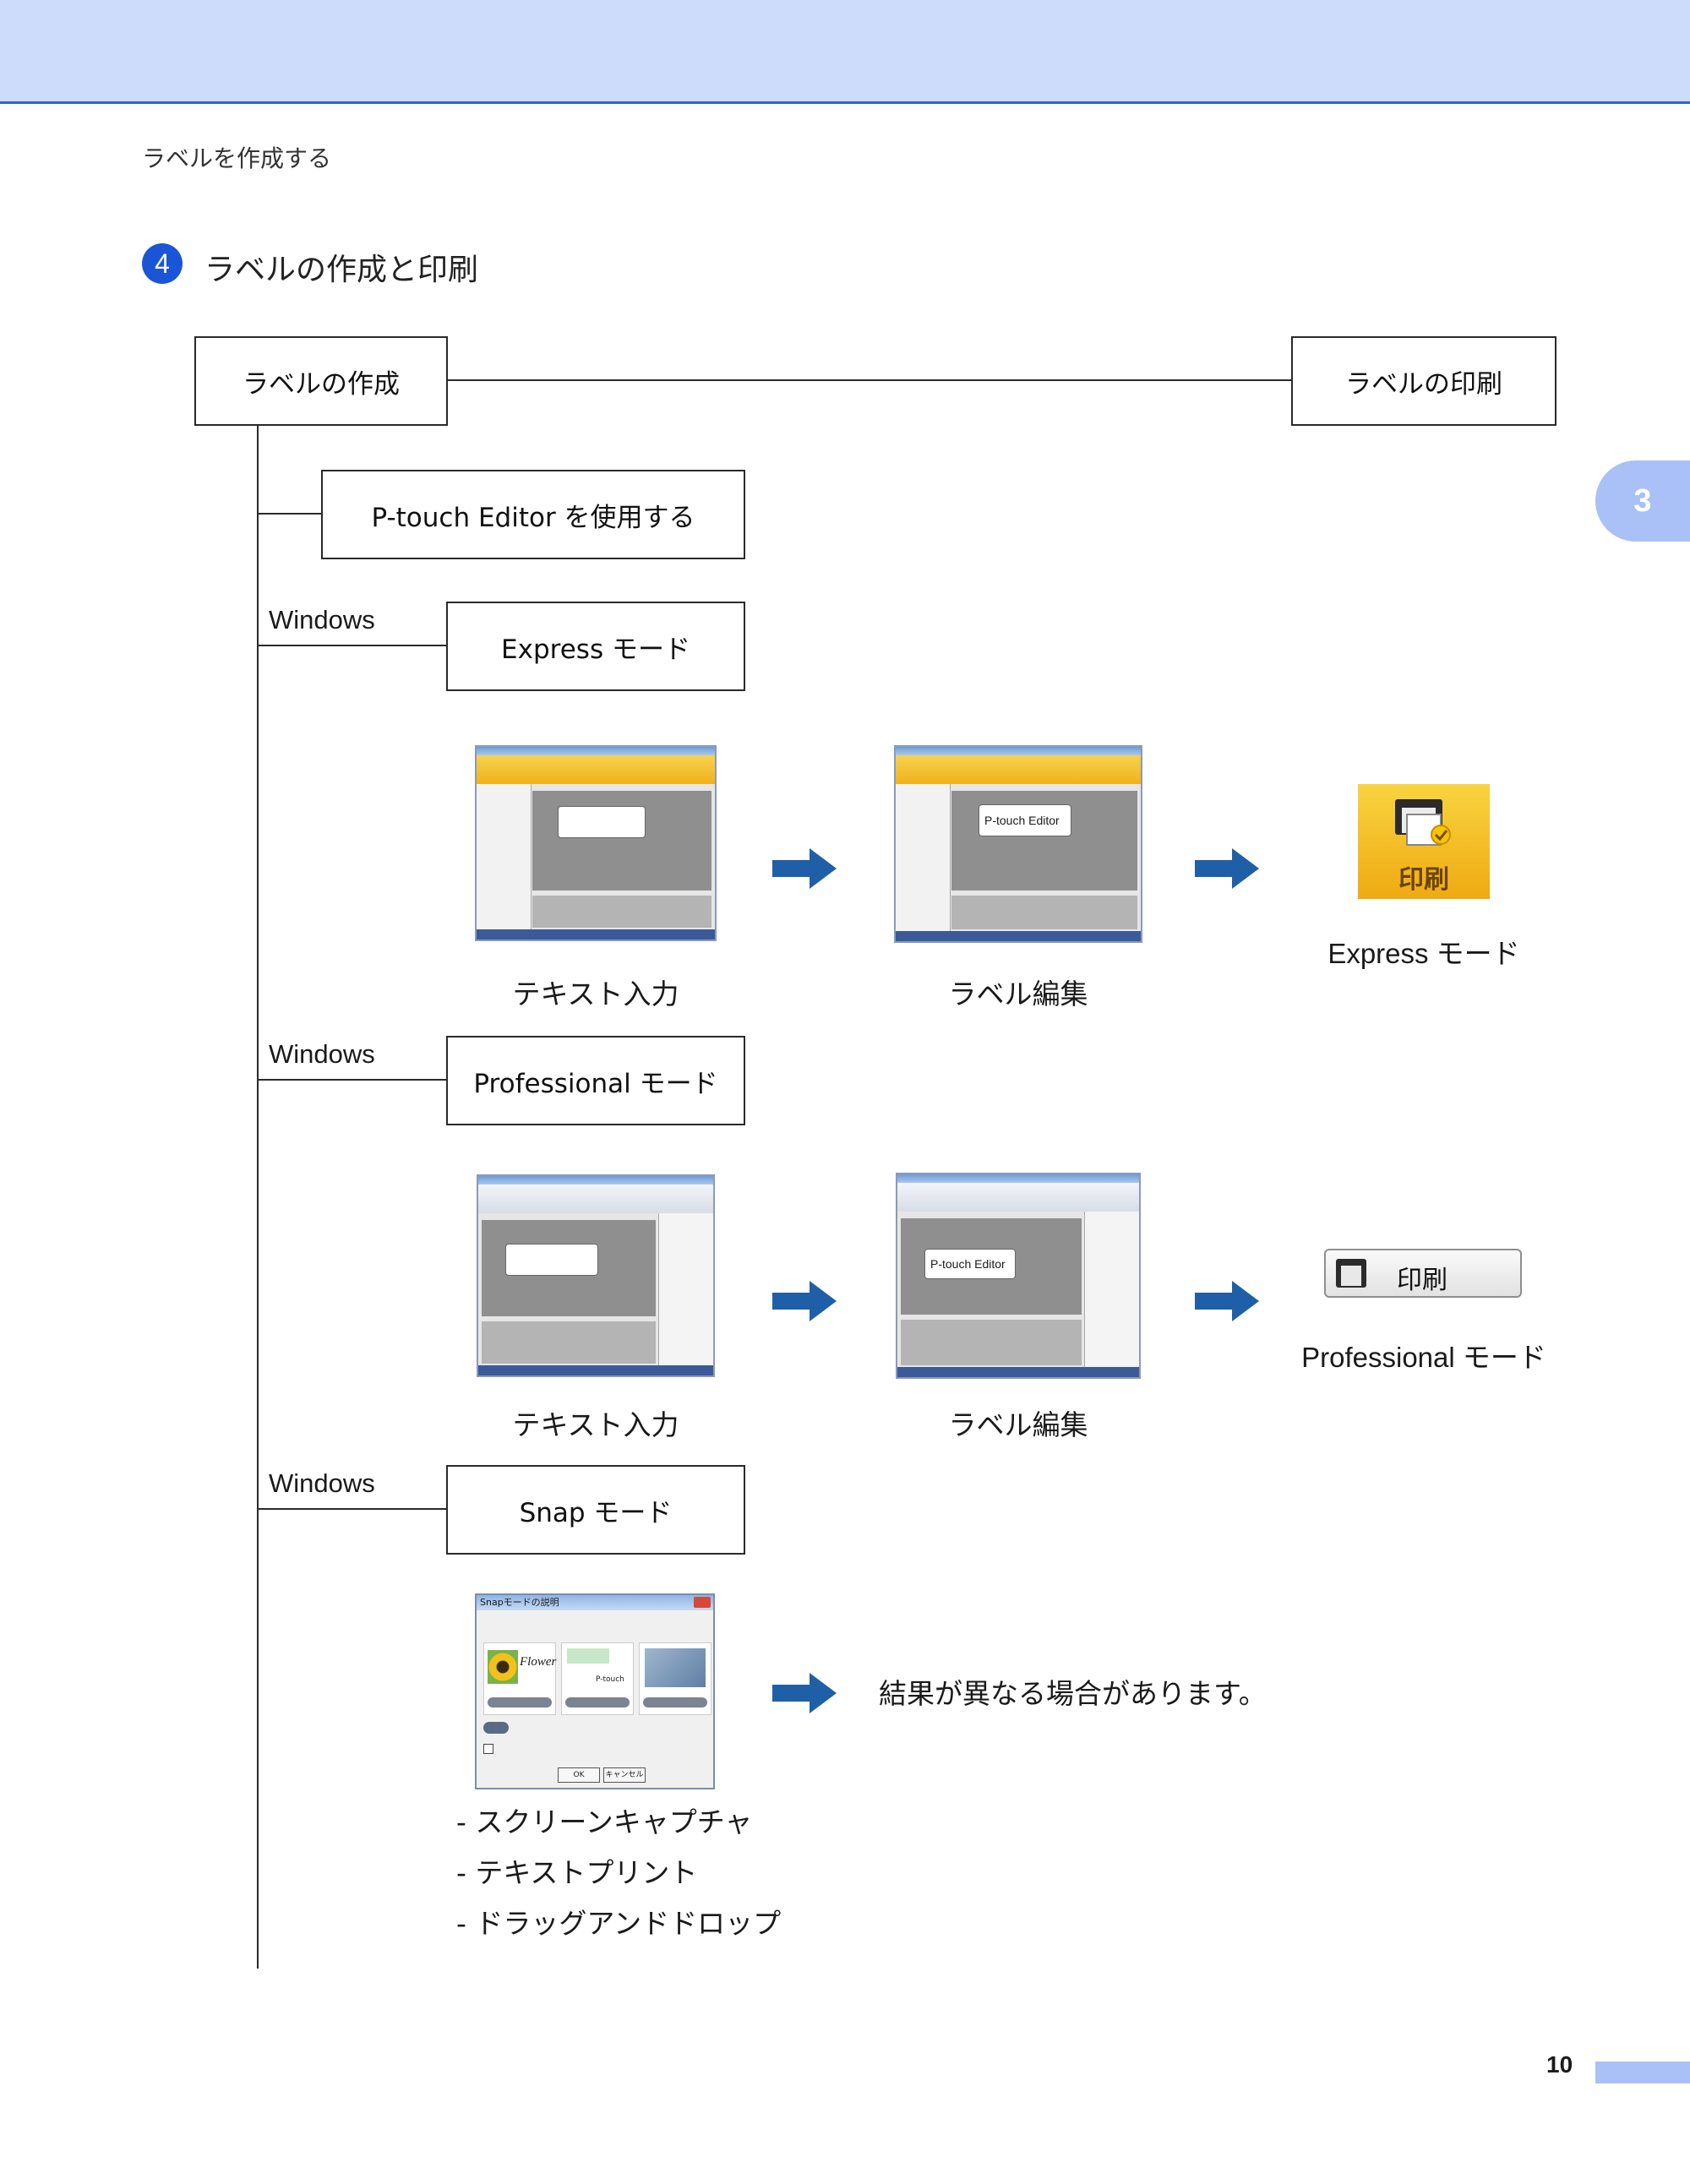 The height and width of the screenshot is (2184, 1690). I want to click on feature-list-item: - スクリーンキャプチャ, so click(604, 1821).